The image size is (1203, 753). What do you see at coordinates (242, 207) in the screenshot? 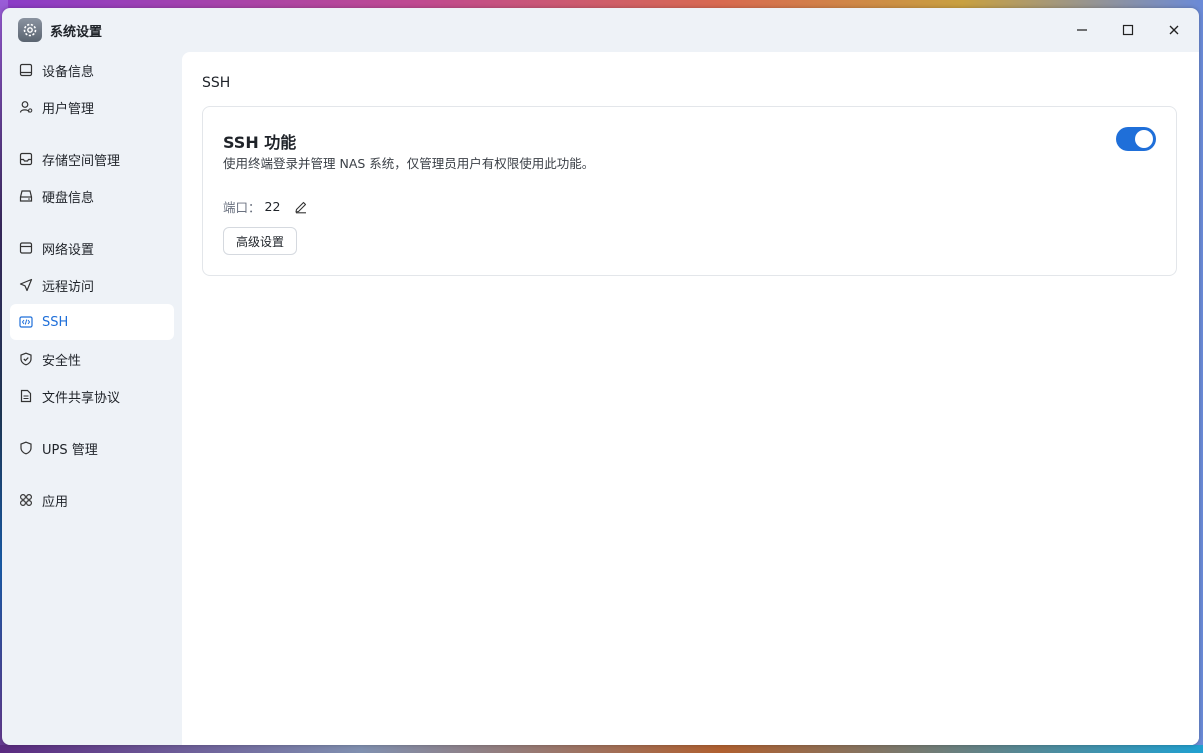
I see `port-label: 端口：` at bounding box center [242, 207].